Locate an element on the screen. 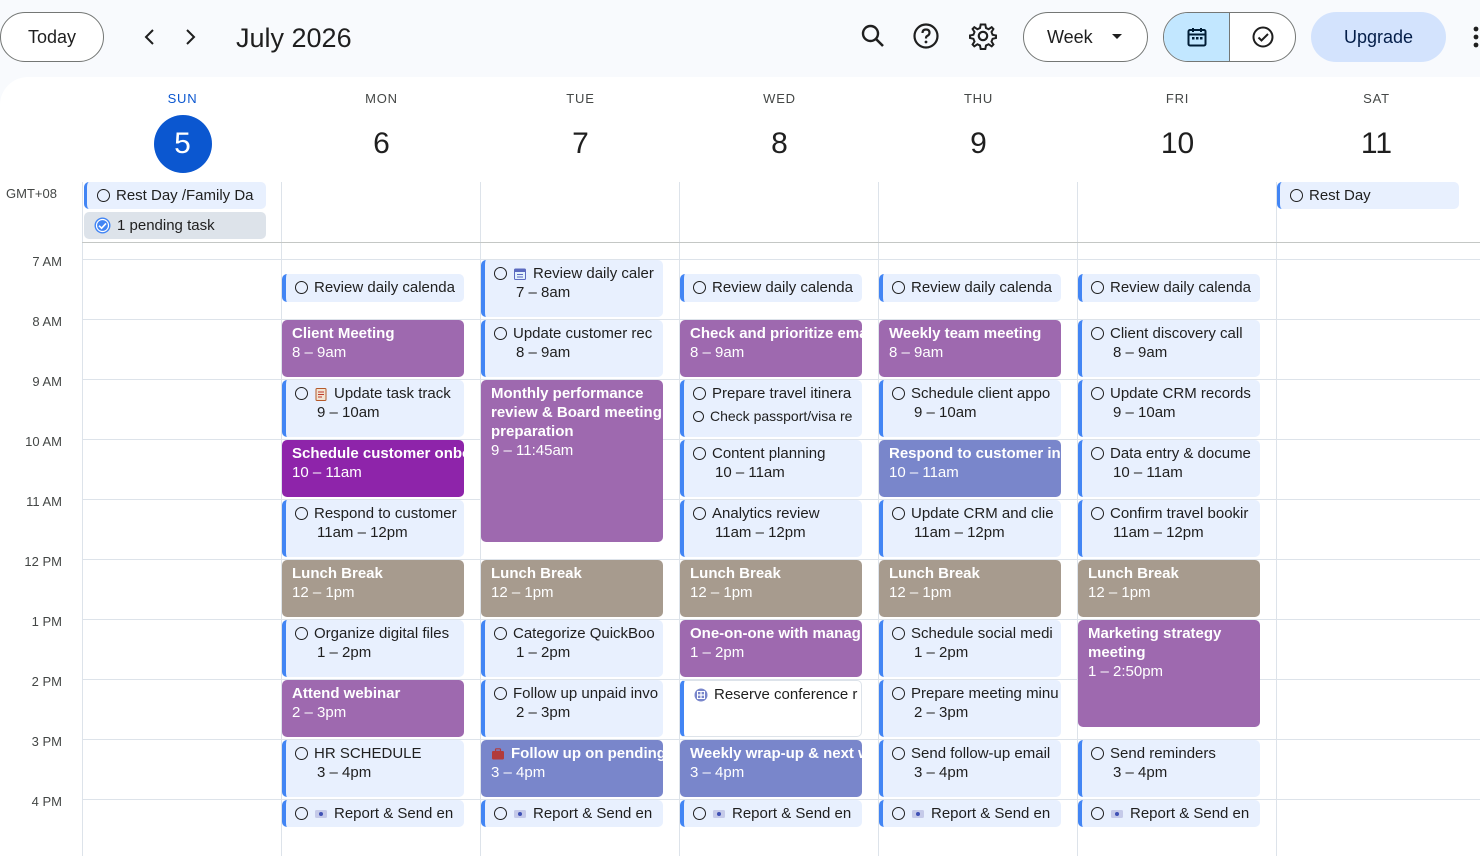 The width and height of the screenshot is (1480, 856). event-title: Lunch Break is located at coordinates (735, 573).